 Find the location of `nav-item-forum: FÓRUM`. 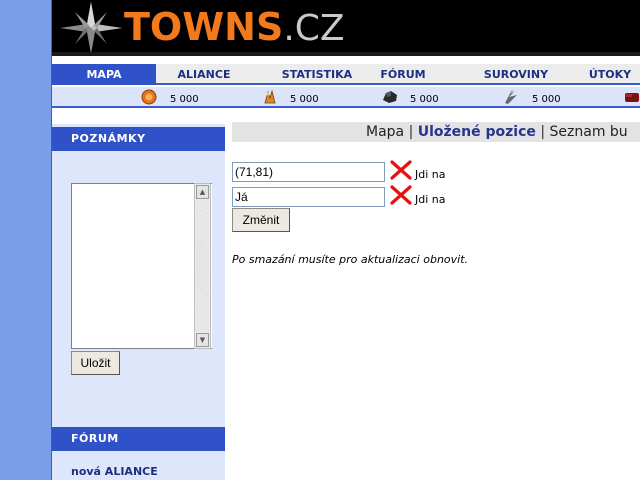

nav-item-forum: FÓRUM is located at coordinates (403, 74).